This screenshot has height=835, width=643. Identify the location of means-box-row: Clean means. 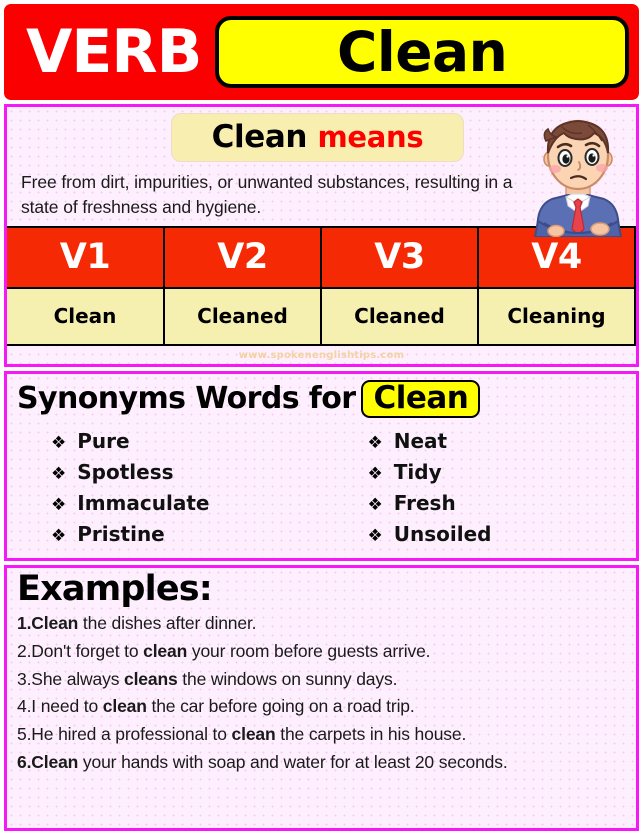
(321, 137).